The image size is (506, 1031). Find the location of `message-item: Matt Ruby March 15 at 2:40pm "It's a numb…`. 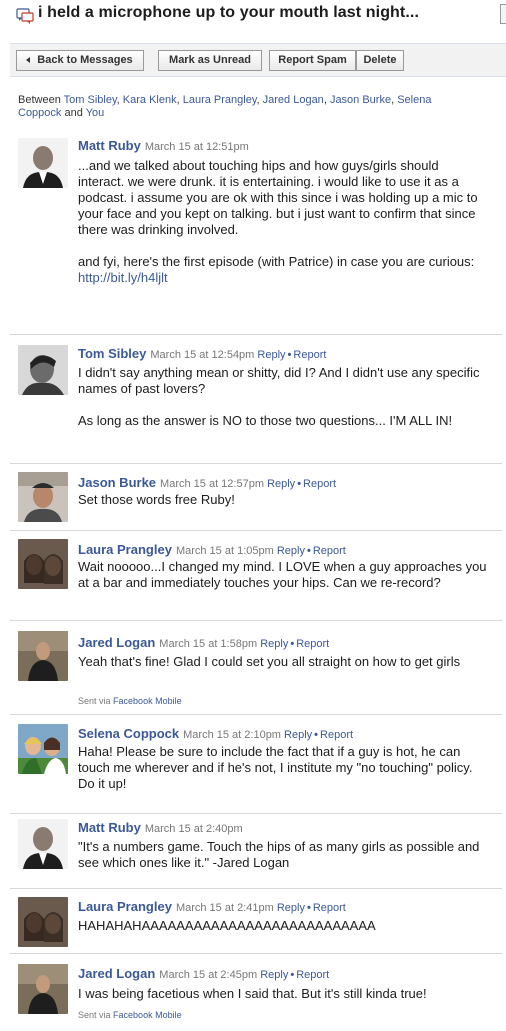

message-item: Matt Ruby March 15 at 2:40pm "It's a numb… is located at coordinates (256, 851).